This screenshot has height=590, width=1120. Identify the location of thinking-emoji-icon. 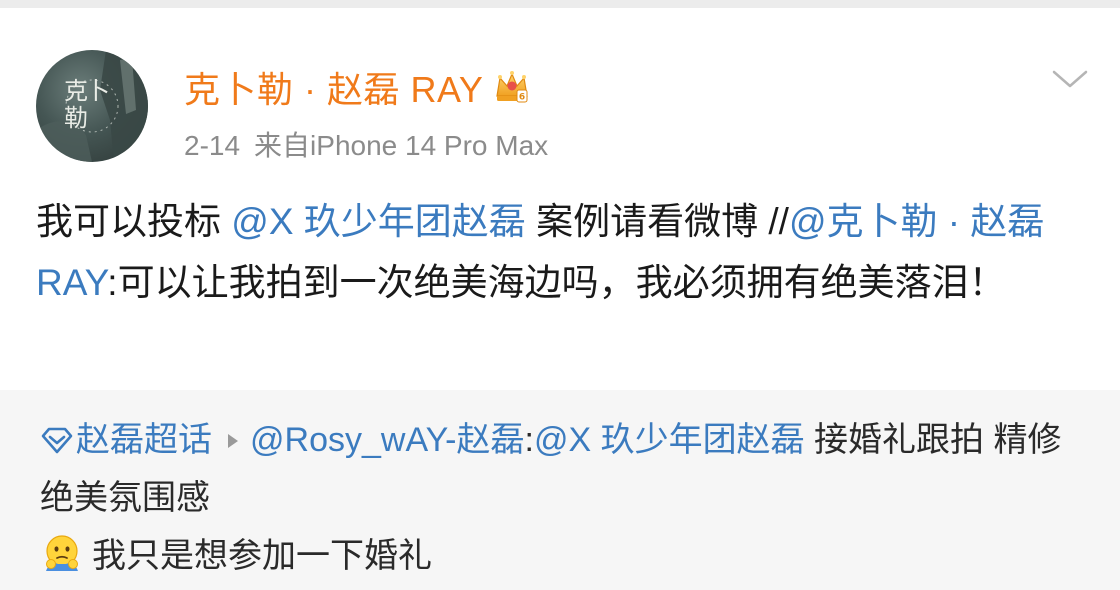
(62, 553).